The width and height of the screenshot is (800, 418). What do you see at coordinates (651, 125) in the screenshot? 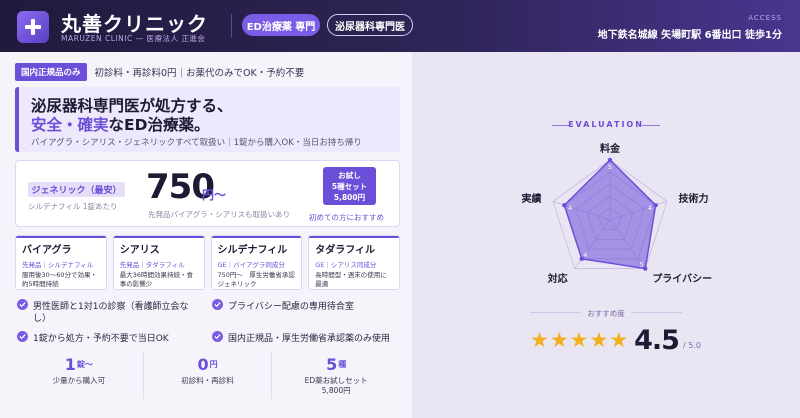
I see `title-rule` at bounding box center [651, 125].